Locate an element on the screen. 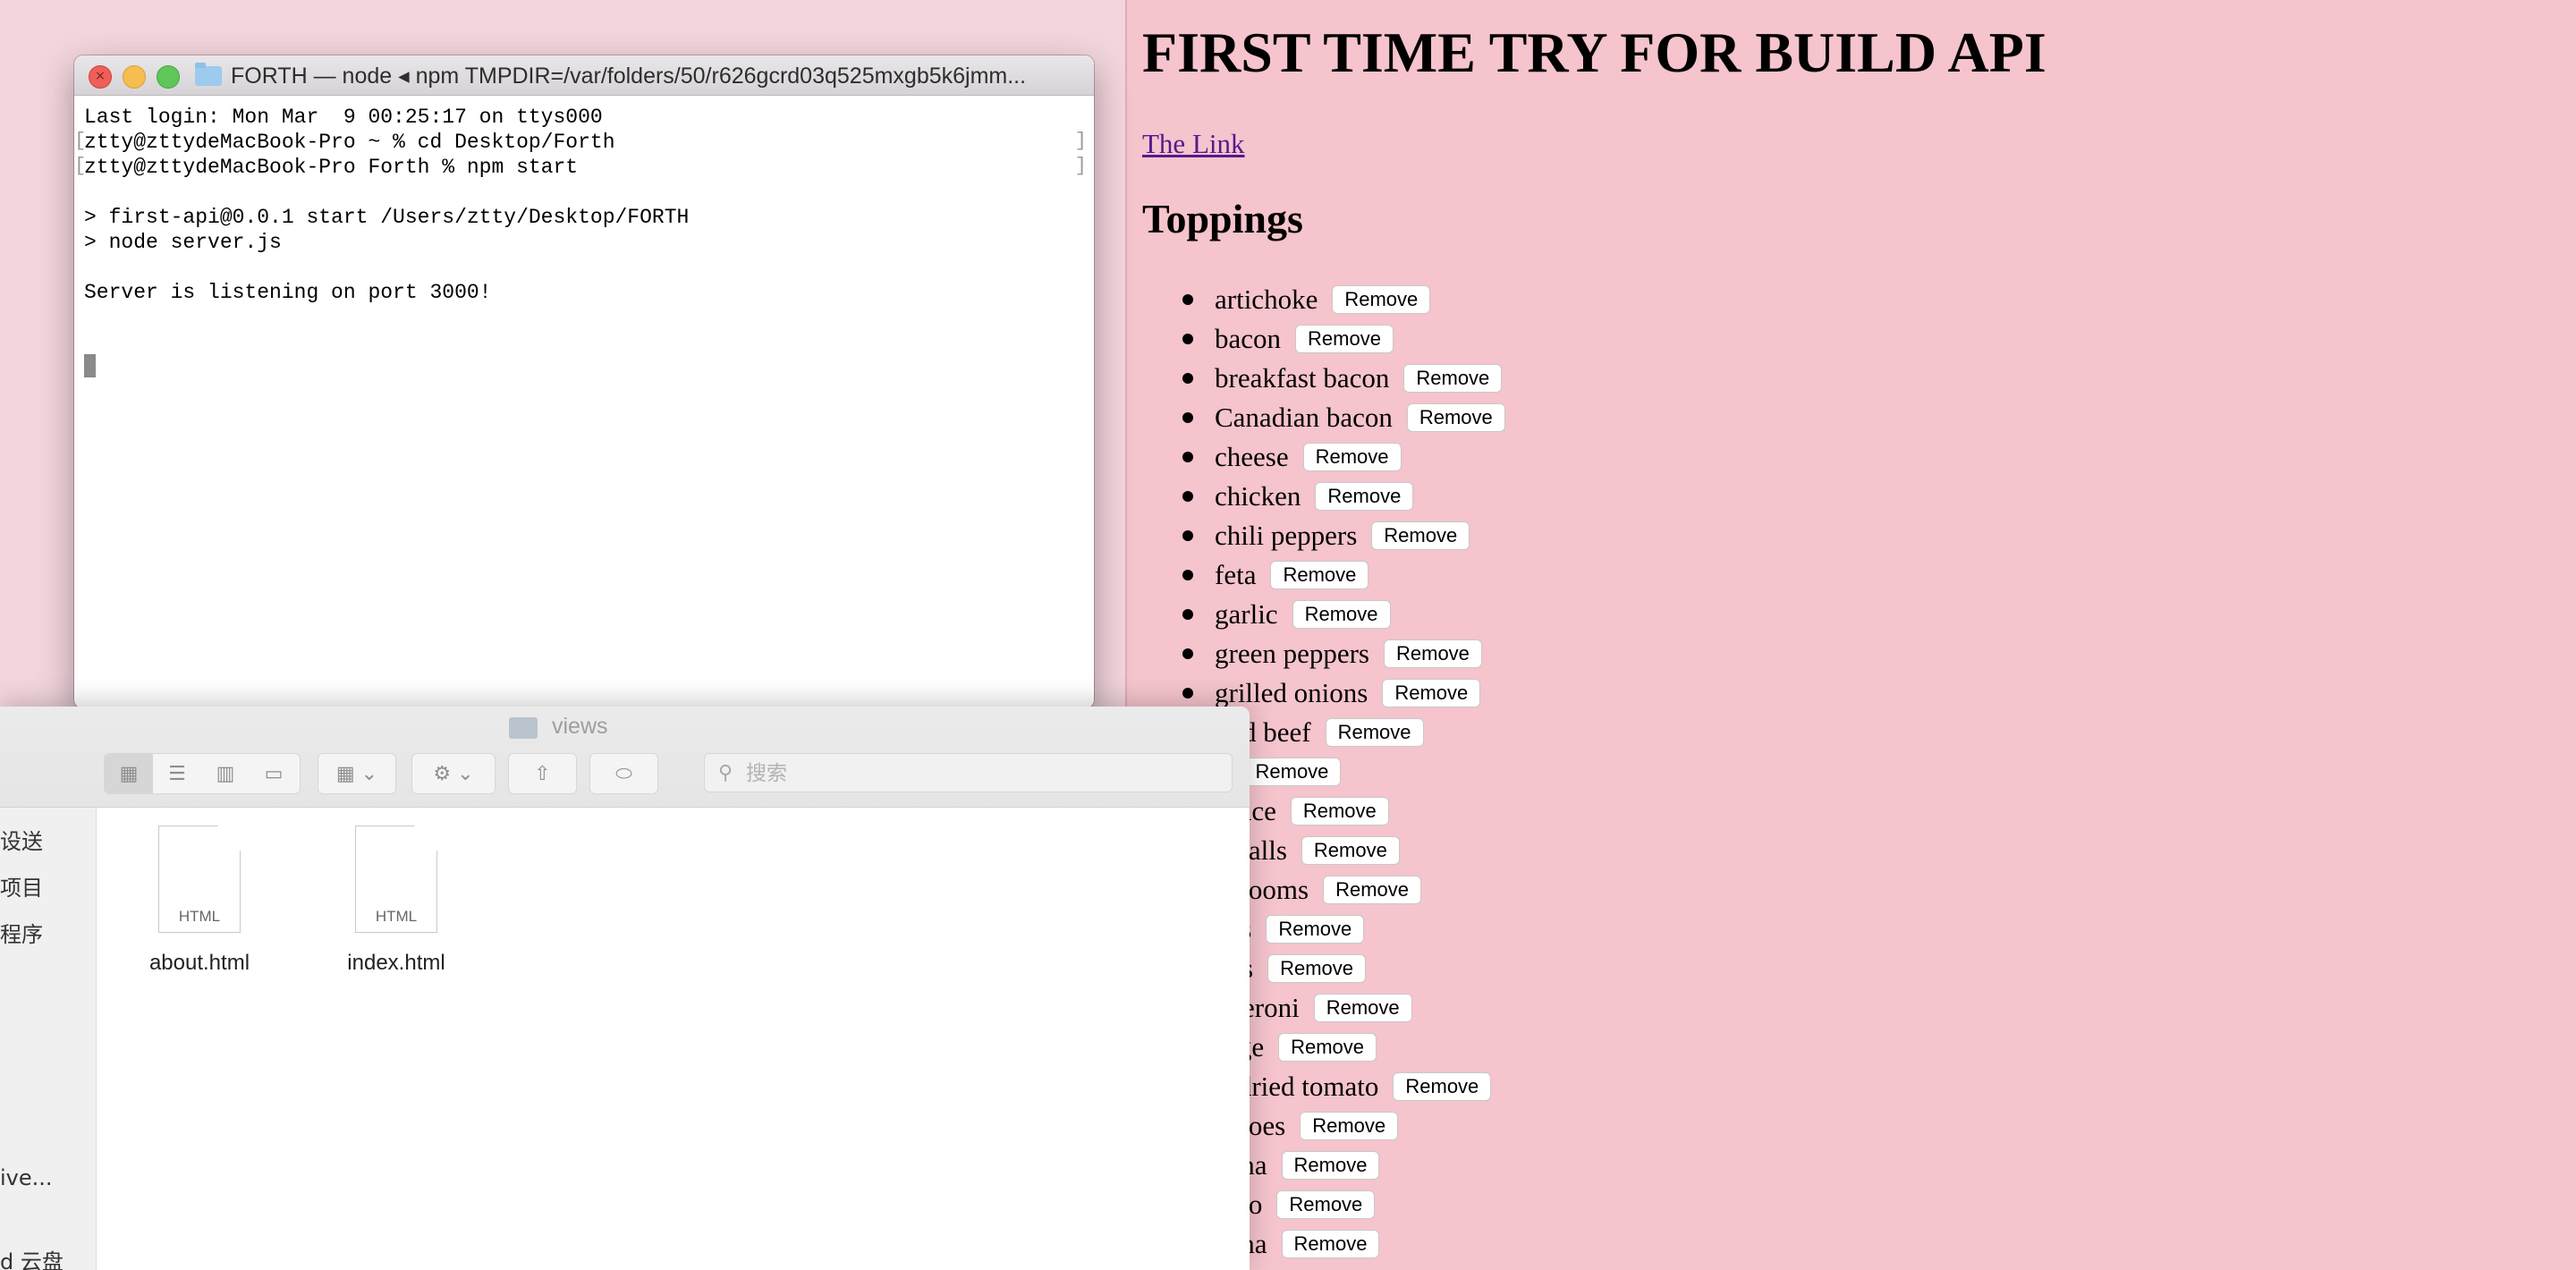 The image size is (2576, 1270). topping-name: green peppers is located at coordinates (1292, 653).